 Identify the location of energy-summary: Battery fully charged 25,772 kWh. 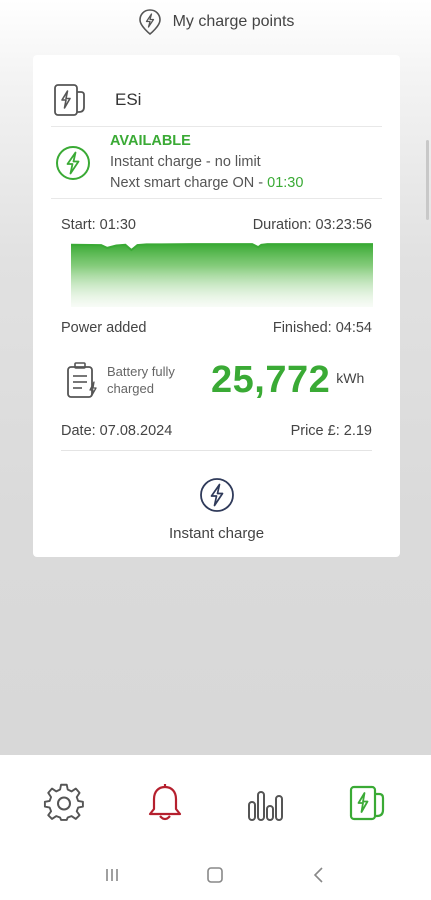
(217, 380).